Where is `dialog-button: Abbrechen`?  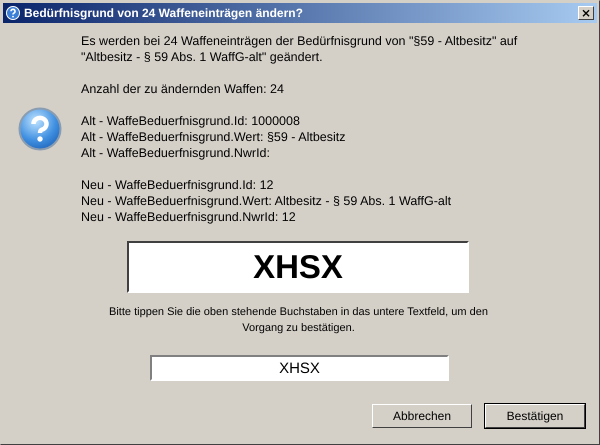
dialog-button: Abbrechen is located at coordinates (422, 416).